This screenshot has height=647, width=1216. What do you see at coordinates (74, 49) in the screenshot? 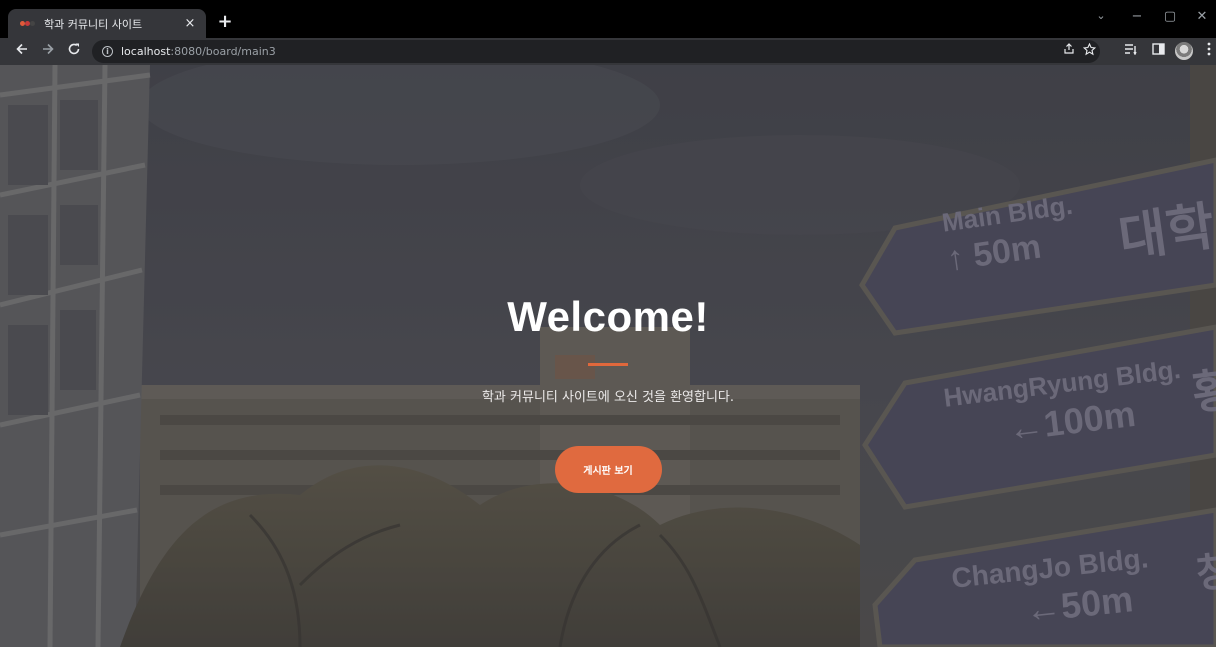
I see `reload-icon` at bounding box center [74, 49].